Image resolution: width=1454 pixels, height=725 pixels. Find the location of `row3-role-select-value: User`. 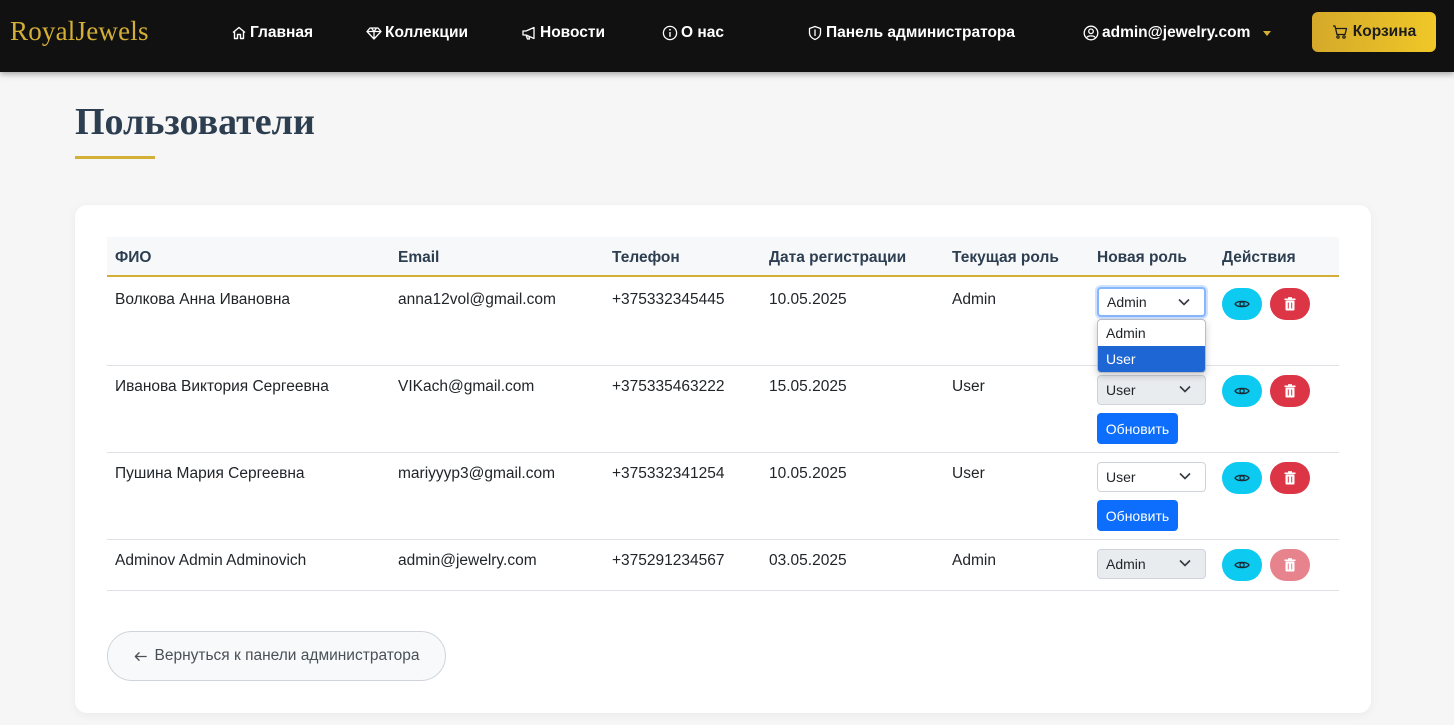

row3-role-select-value: User is located at coordinates (1121, 477).